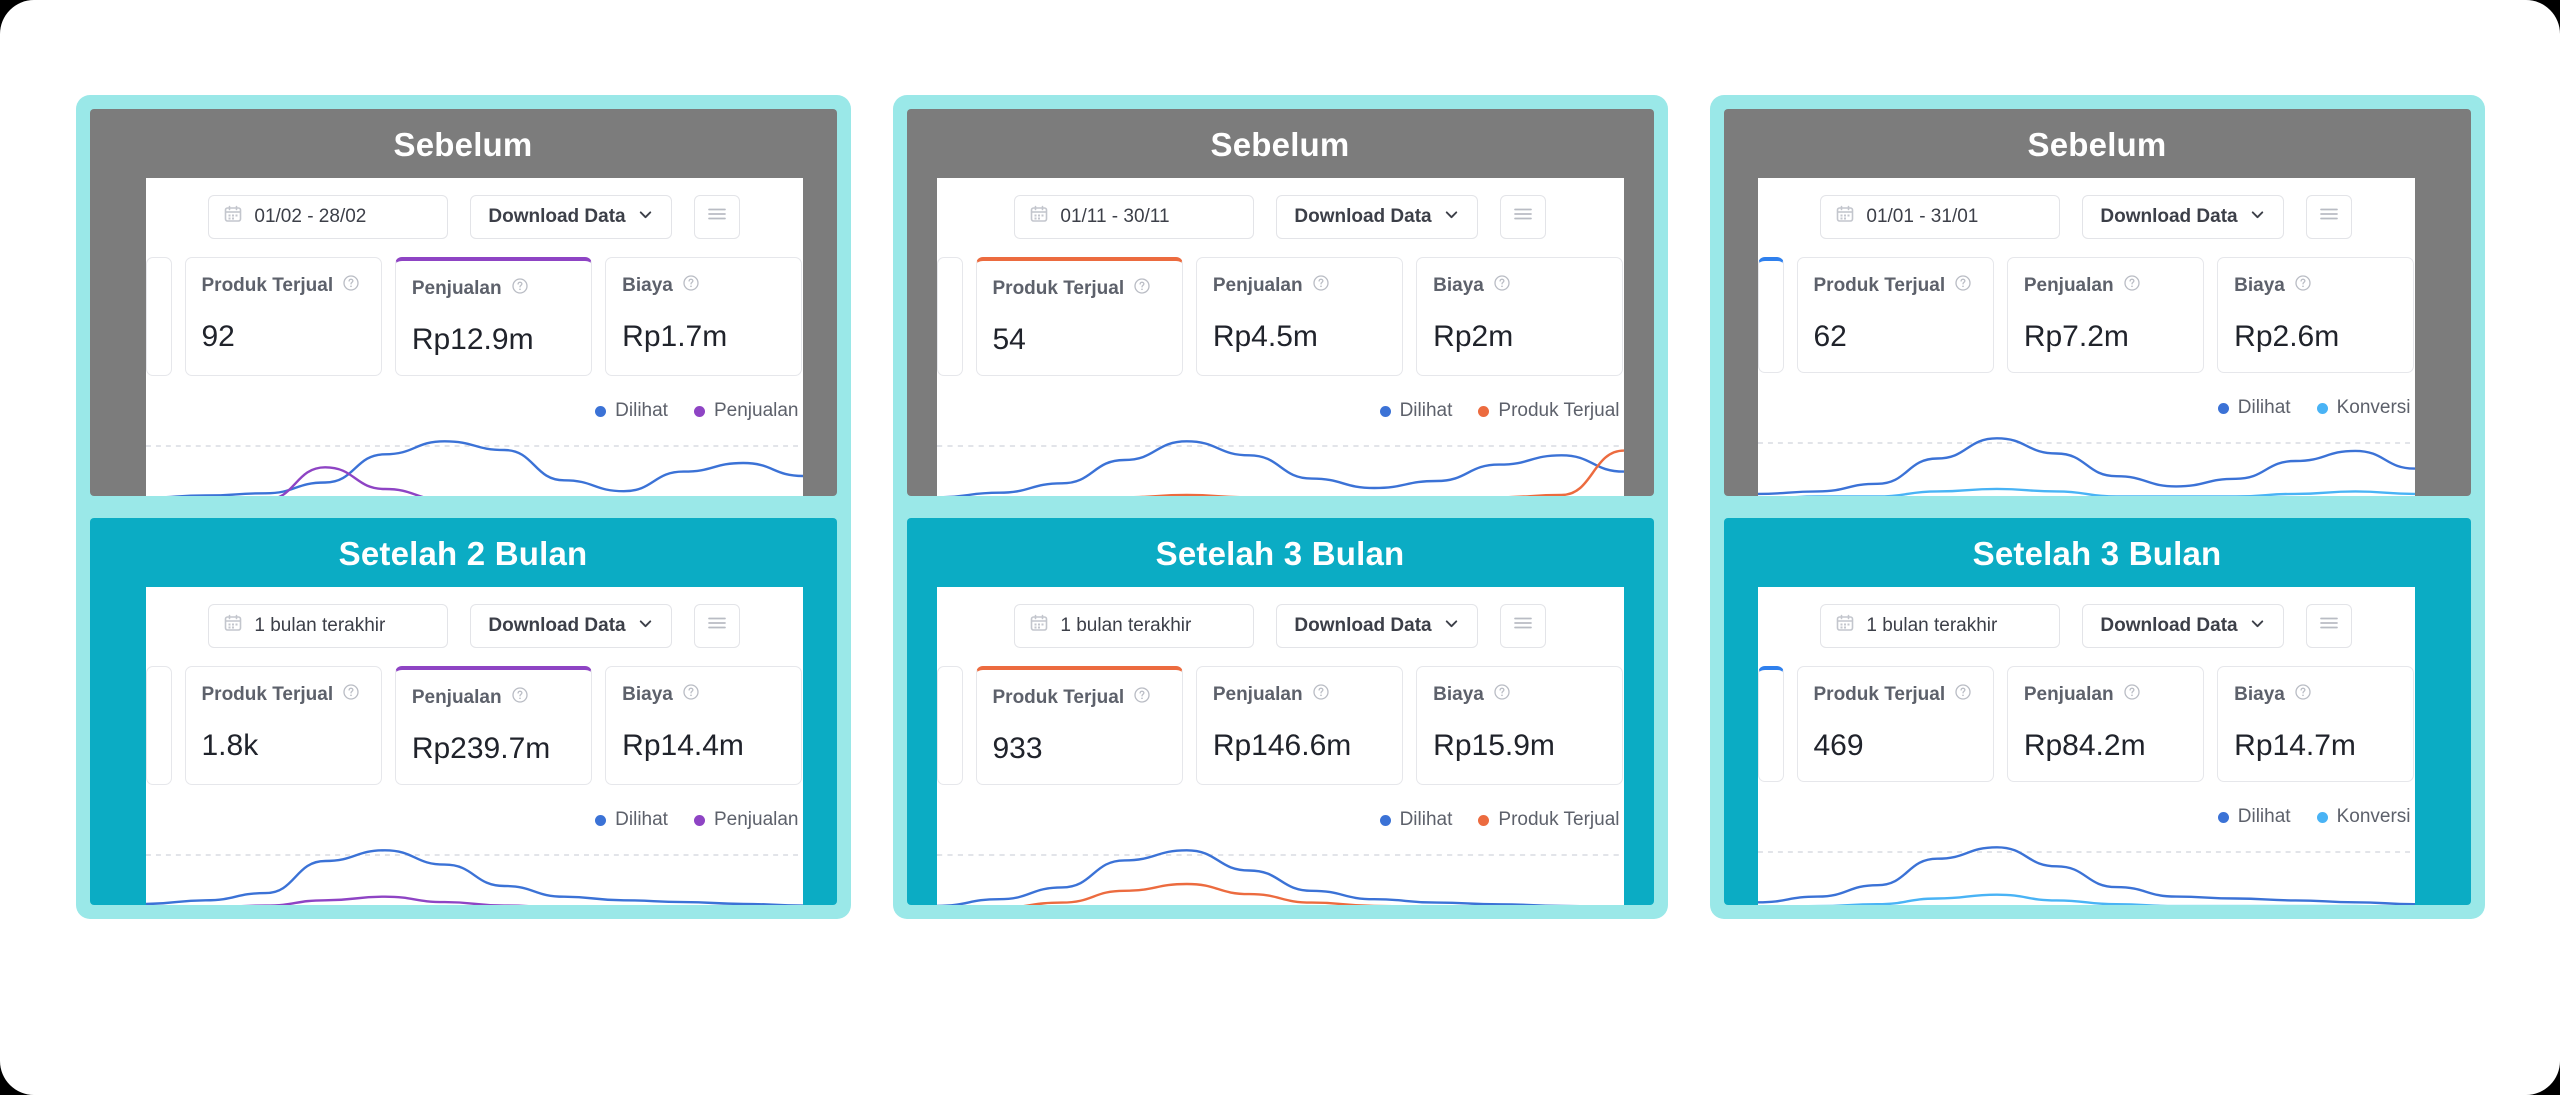 Image resolution: width=2560 pixels, height=1095 pixels. What do you see at coordinates (1830, 336) in the screenshot?
I see `metric-value: 62` at bounding box center [1830, 336].